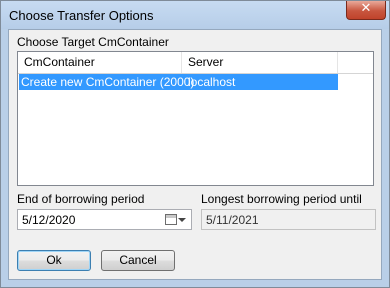  Describe the element at coordinates (104, 219) in the screenshot. I see `end-date-picker: 5/12/2020` at that location.